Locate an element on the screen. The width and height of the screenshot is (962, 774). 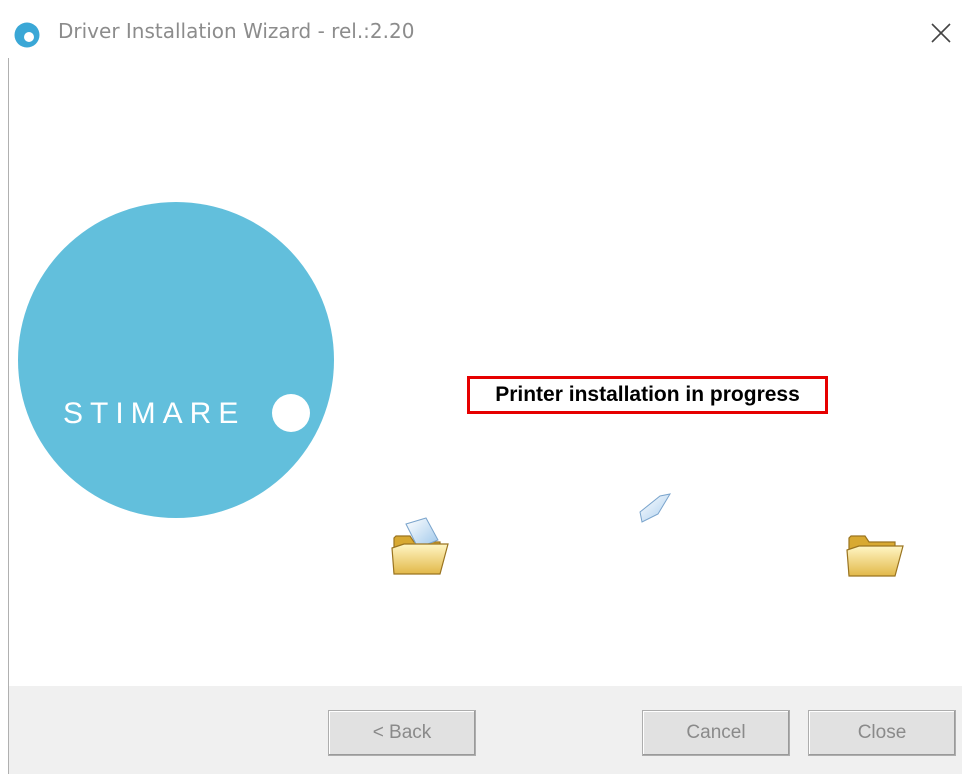
logo-text: STIMARE is located at coordinates (154, 413).